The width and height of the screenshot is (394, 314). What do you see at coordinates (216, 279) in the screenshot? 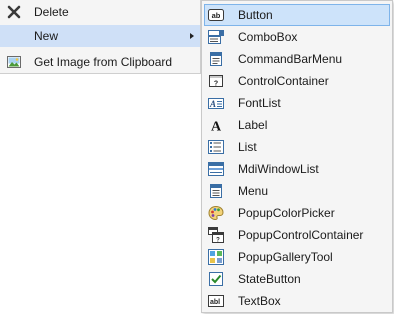
I see `checkbox-icon` at bounding box center [216, 279].